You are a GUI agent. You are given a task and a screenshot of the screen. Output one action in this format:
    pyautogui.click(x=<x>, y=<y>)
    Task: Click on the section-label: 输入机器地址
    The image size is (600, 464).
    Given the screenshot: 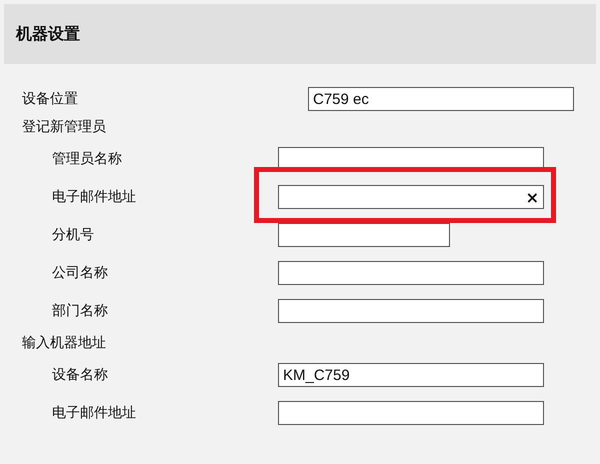 What is the action you would take?
    pyautogui.click(x=64, y=343)
    